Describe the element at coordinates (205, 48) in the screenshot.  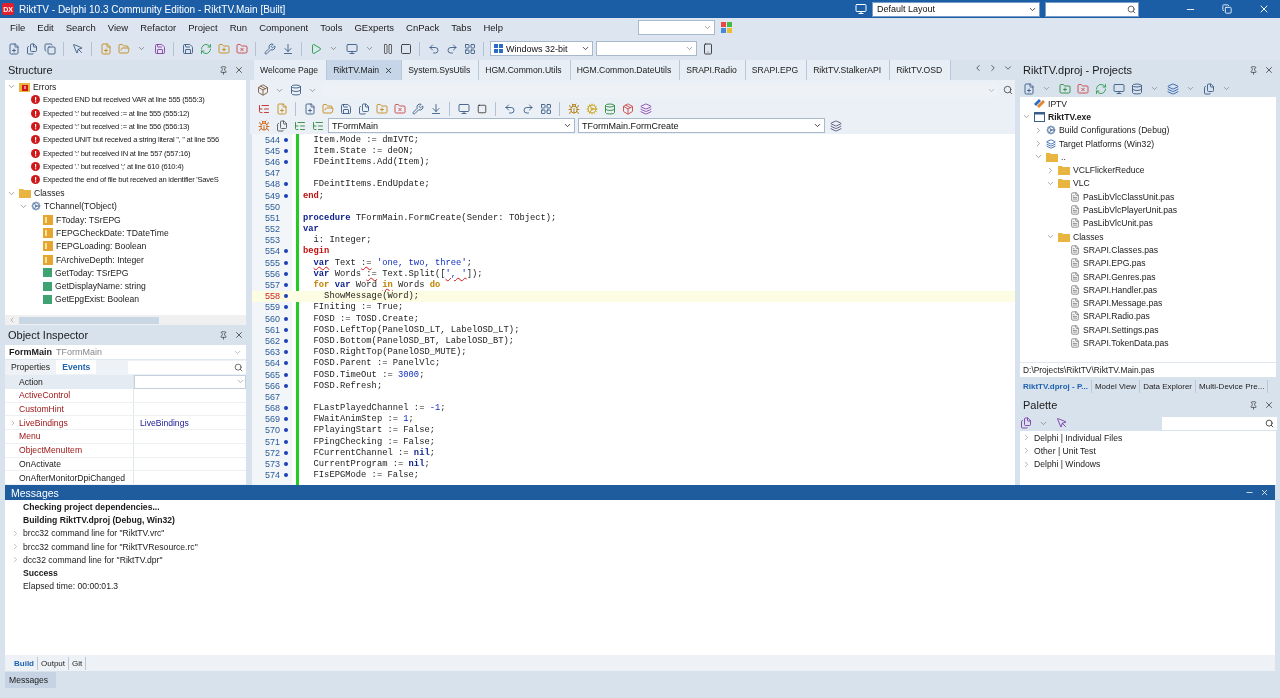
I see `refresh-icon` at that location.